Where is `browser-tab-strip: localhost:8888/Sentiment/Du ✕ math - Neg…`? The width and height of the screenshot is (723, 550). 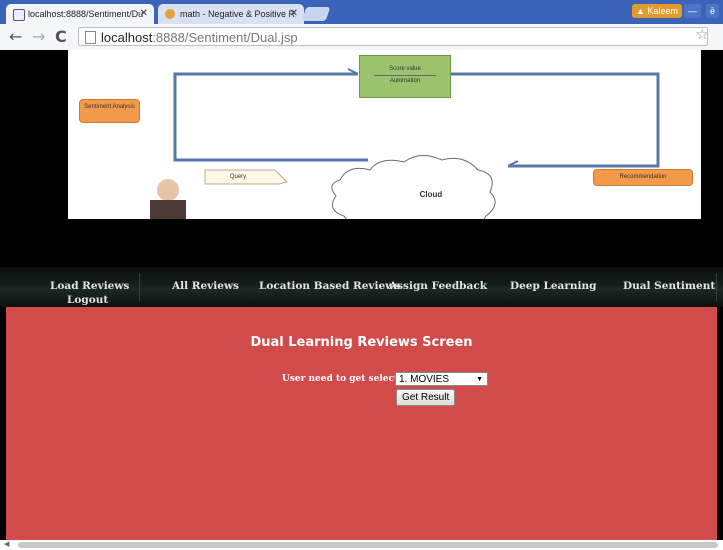
browser-tab-strip: localhost:8888/Sentiment/Du ✕ math - Neg… is located at coordinates (361, 12).